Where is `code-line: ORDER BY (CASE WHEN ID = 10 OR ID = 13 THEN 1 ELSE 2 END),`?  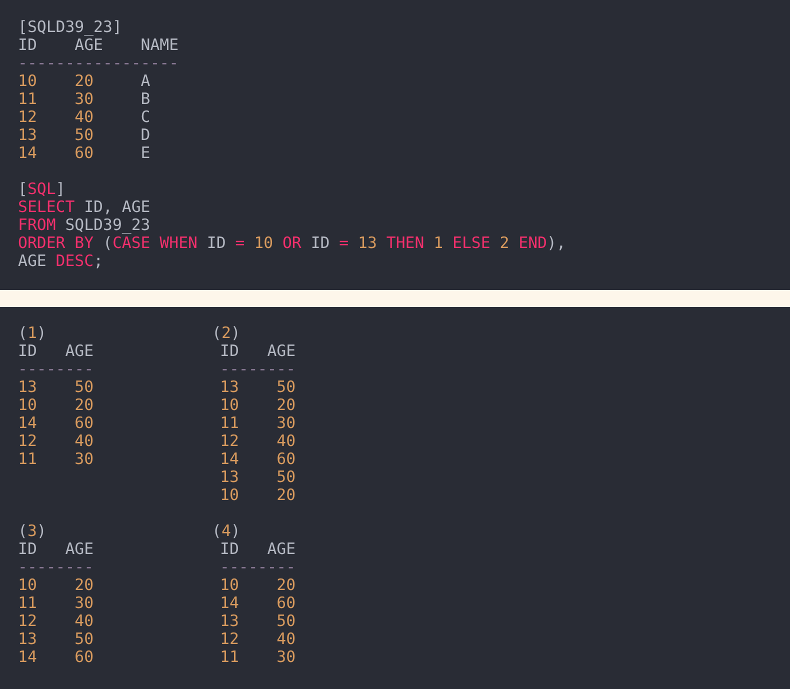 code-line: ORDER BY (CASE WHEN ID = 10 OR ID = 13 THEN 1 ELSE 2 END), is located at coordinates (292, 243).